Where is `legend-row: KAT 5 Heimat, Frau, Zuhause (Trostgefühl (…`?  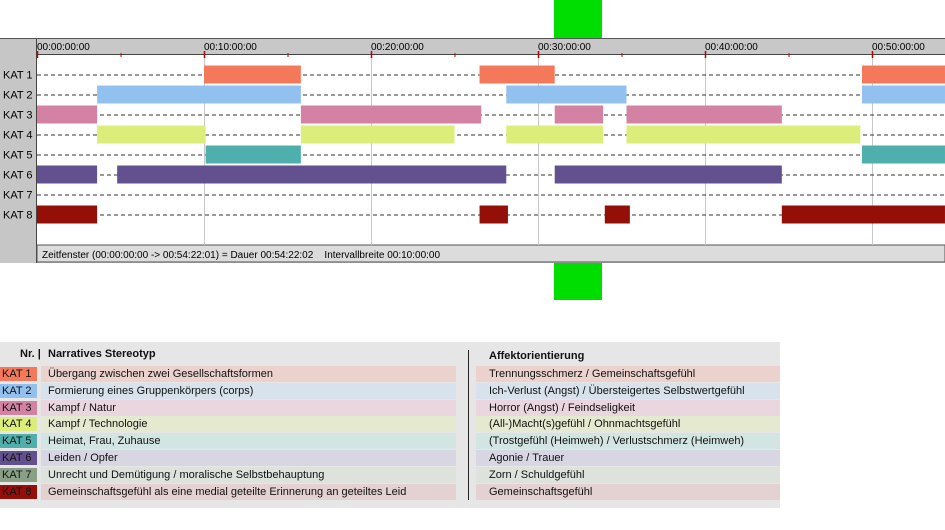 legend-row: KAT 5 Heimat, Frau, Zuhause (Trostgefühl (… is located at coordinates (390, 441).